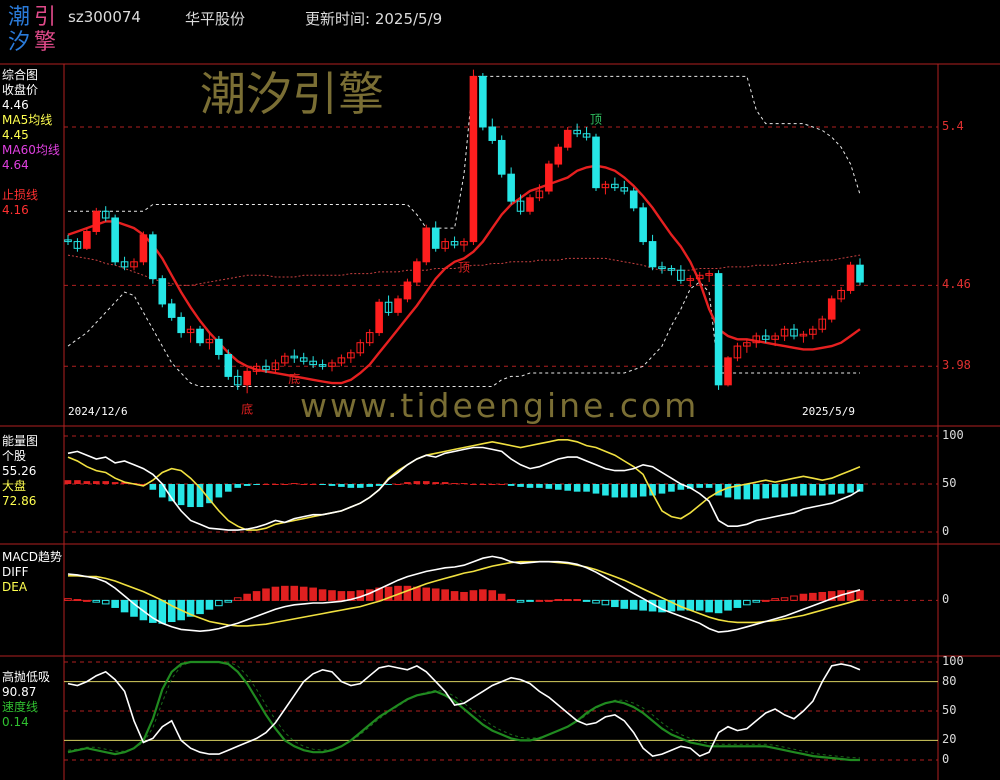 This screenshot has width=1000, height=780. Describe the element at coordinates (14, 486) in the screenshot. I see `lbl-energy-line-3: 大盘` at that location.